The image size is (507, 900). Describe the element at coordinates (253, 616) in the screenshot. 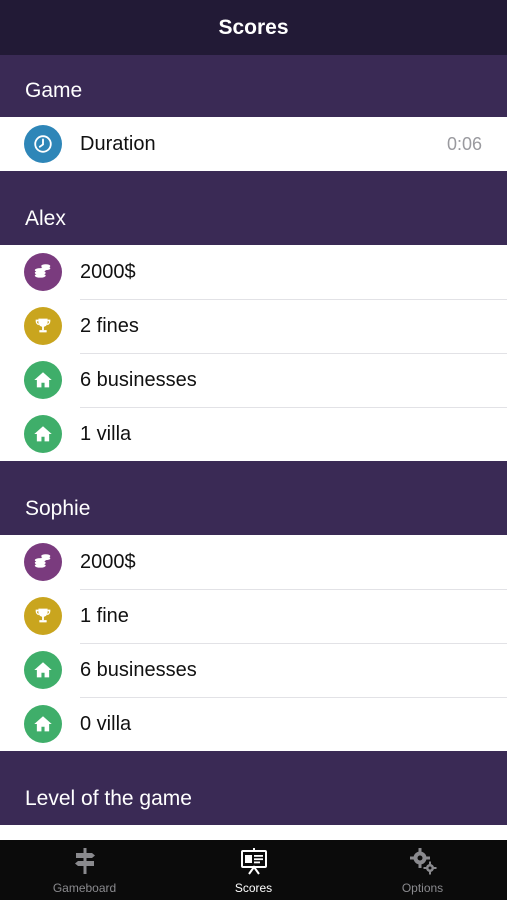

I see `sophie-fines-row: 1 fine` at that location.